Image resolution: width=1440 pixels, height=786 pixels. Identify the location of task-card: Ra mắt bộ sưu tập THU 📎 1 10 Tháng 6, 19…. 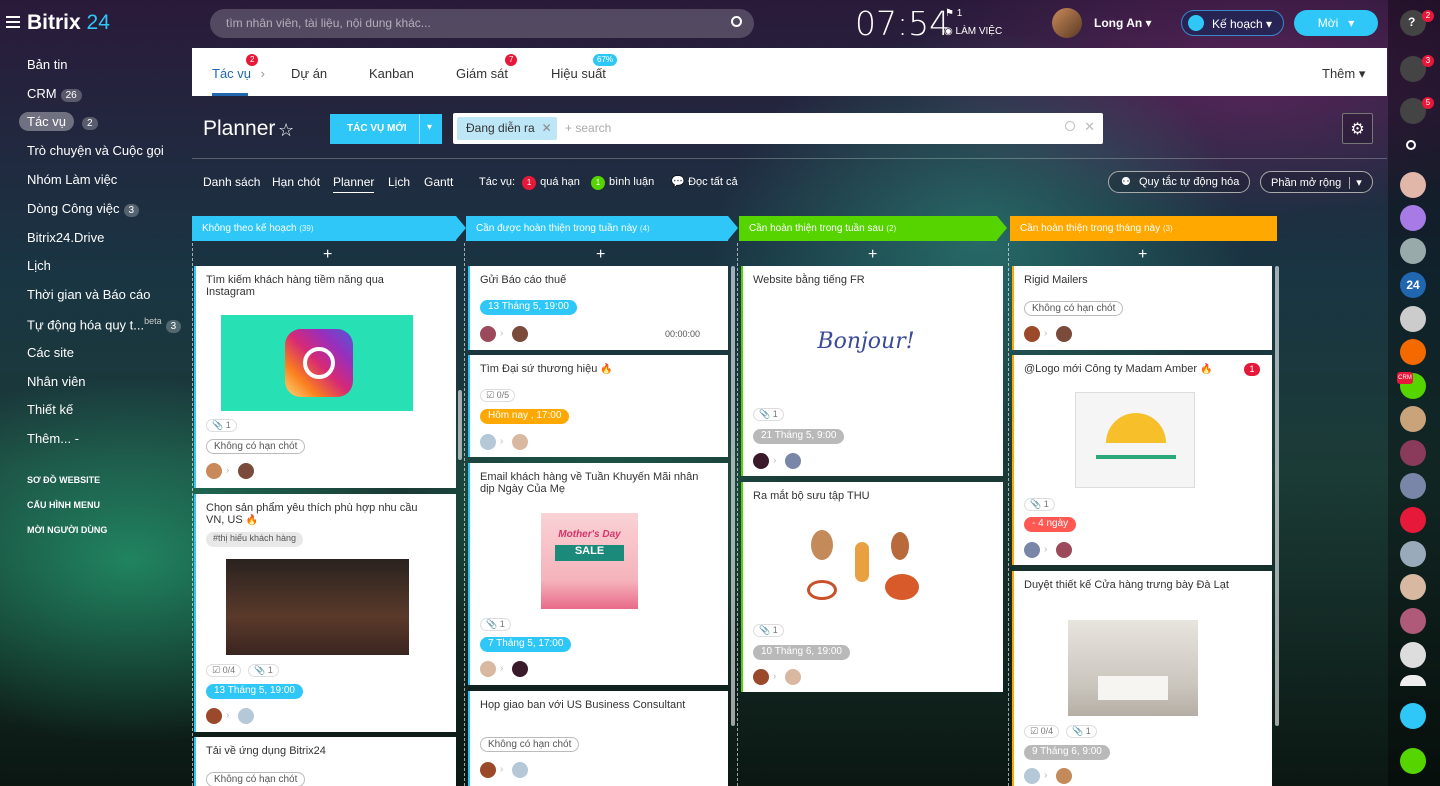
(872, 587).